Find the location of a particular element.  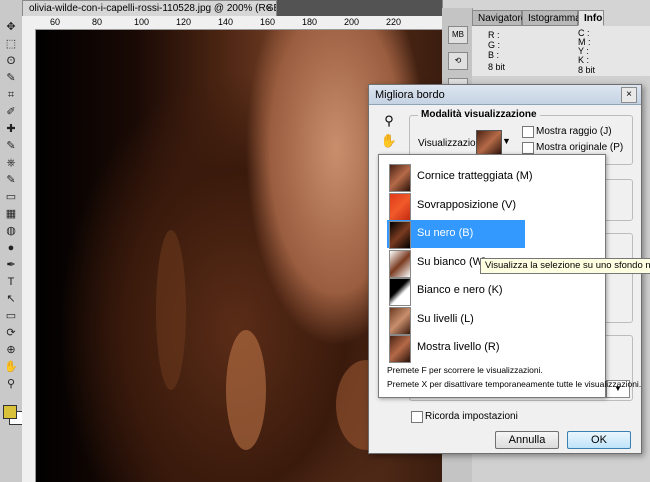

dialog-tools: ⚲ ✋ is located at coordinates (389, 133).